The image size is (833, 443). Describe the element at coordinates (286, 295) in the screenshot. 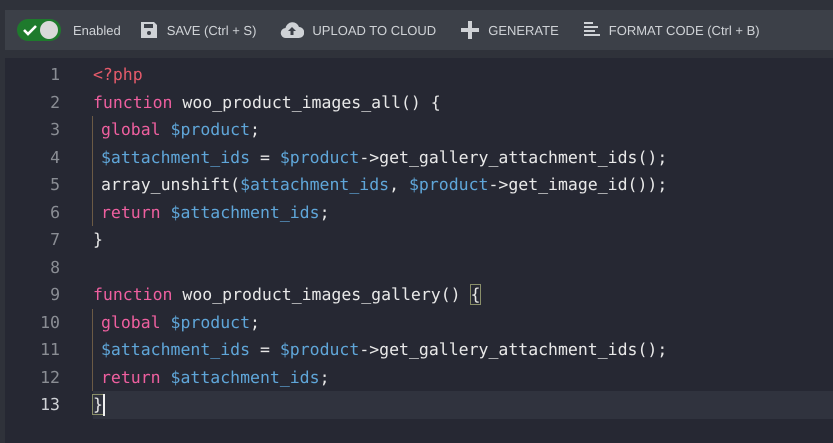

I see `code-line: function woo_product_images_gallery() {` at that location.